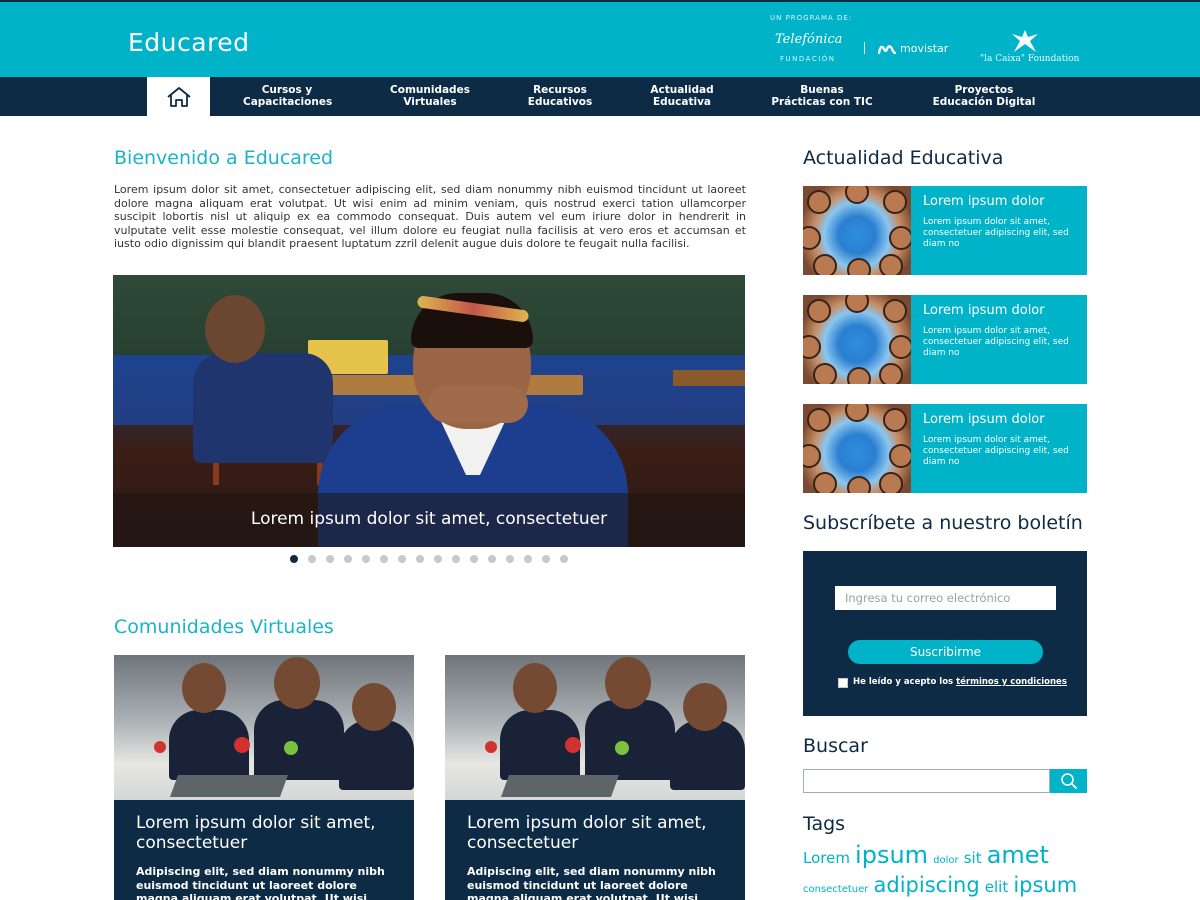 The image size is (1200, 900). Describe the element at coordinates (808, 39) in the screenshot. I see `telefonica-logo: Telefónica` at that location.